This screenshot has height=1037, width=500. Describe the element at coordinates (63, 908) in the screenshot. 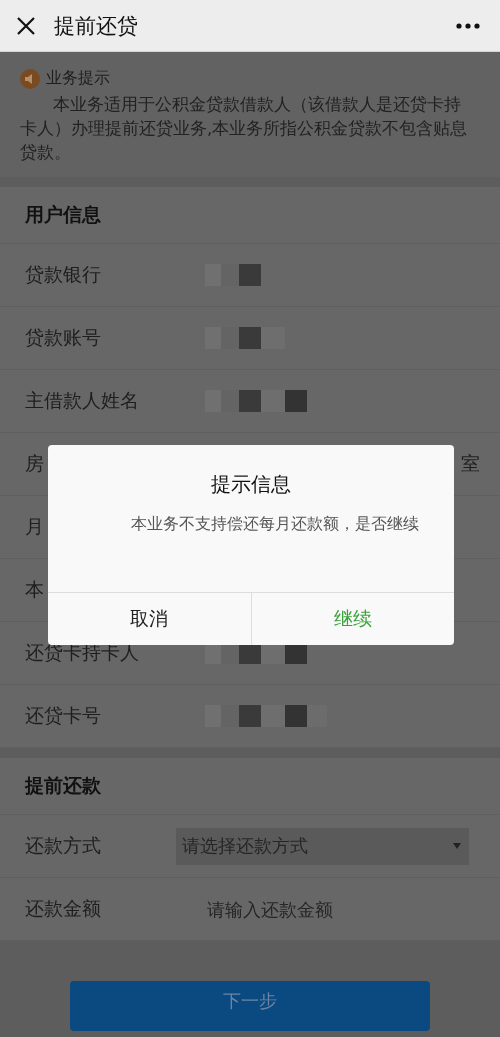

I see `field-label: 还款金额` at that location.